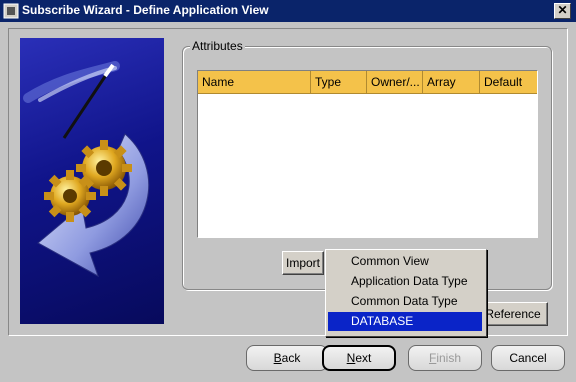 The width and height of the screenshot is (576, 382). I want to click on back-button: Back, so click(287, 358).